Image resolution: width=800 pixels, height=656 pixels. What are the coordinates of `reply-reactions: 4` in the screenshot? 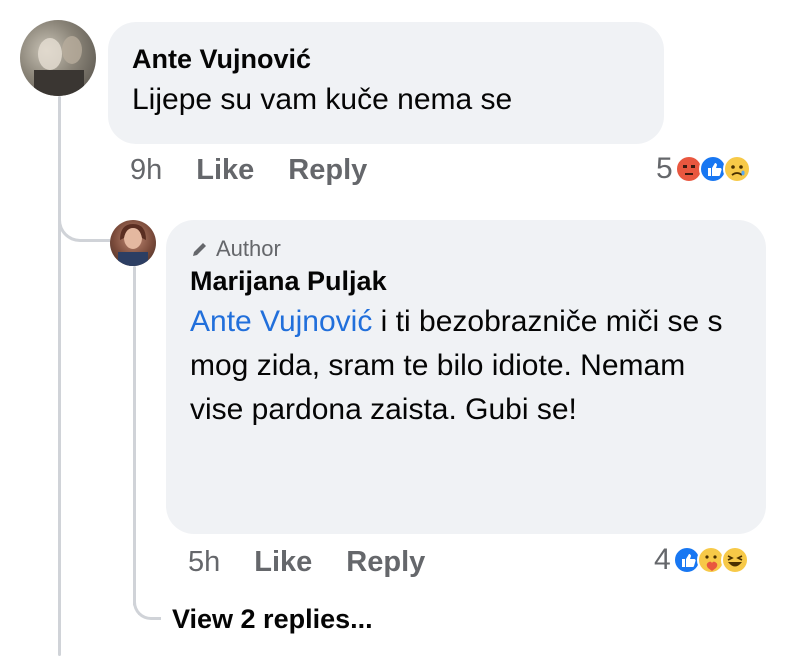 It's located at (701, 560).